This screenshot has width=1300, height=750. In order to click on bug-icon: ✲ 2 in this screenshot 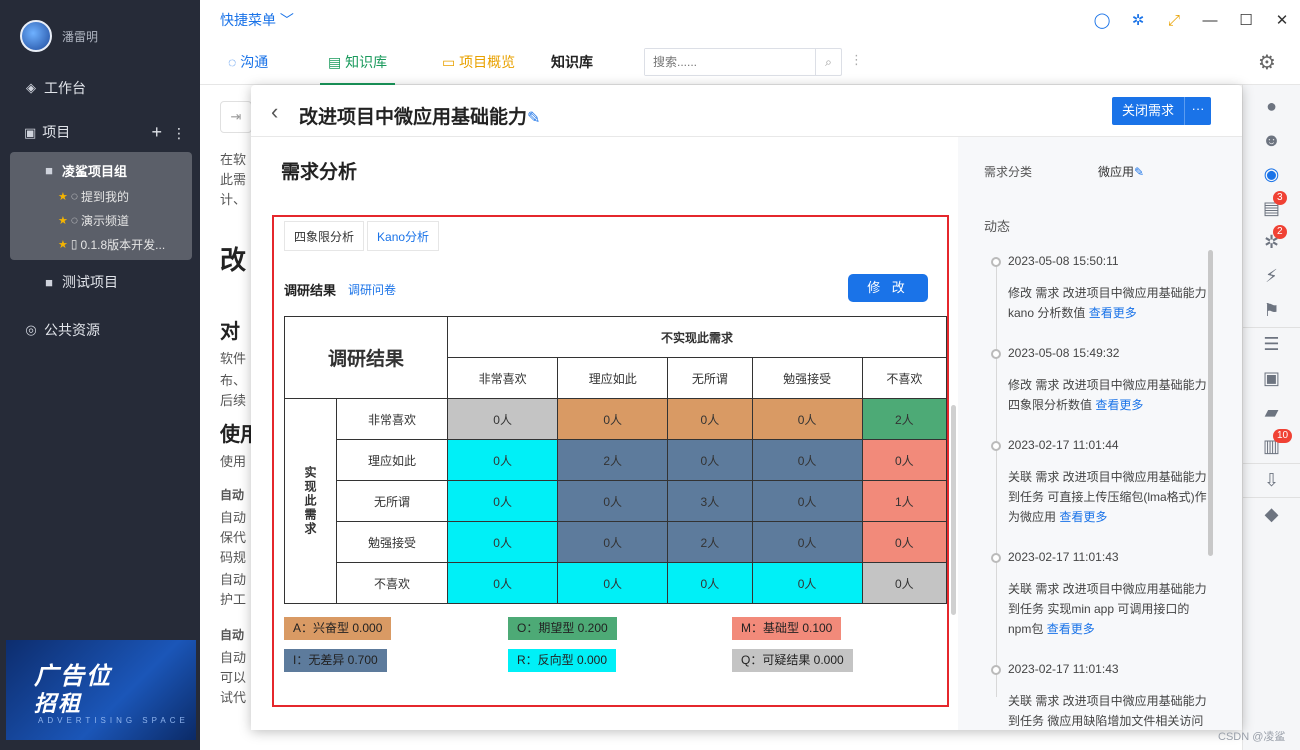, I will do `click(1271, 242)`.